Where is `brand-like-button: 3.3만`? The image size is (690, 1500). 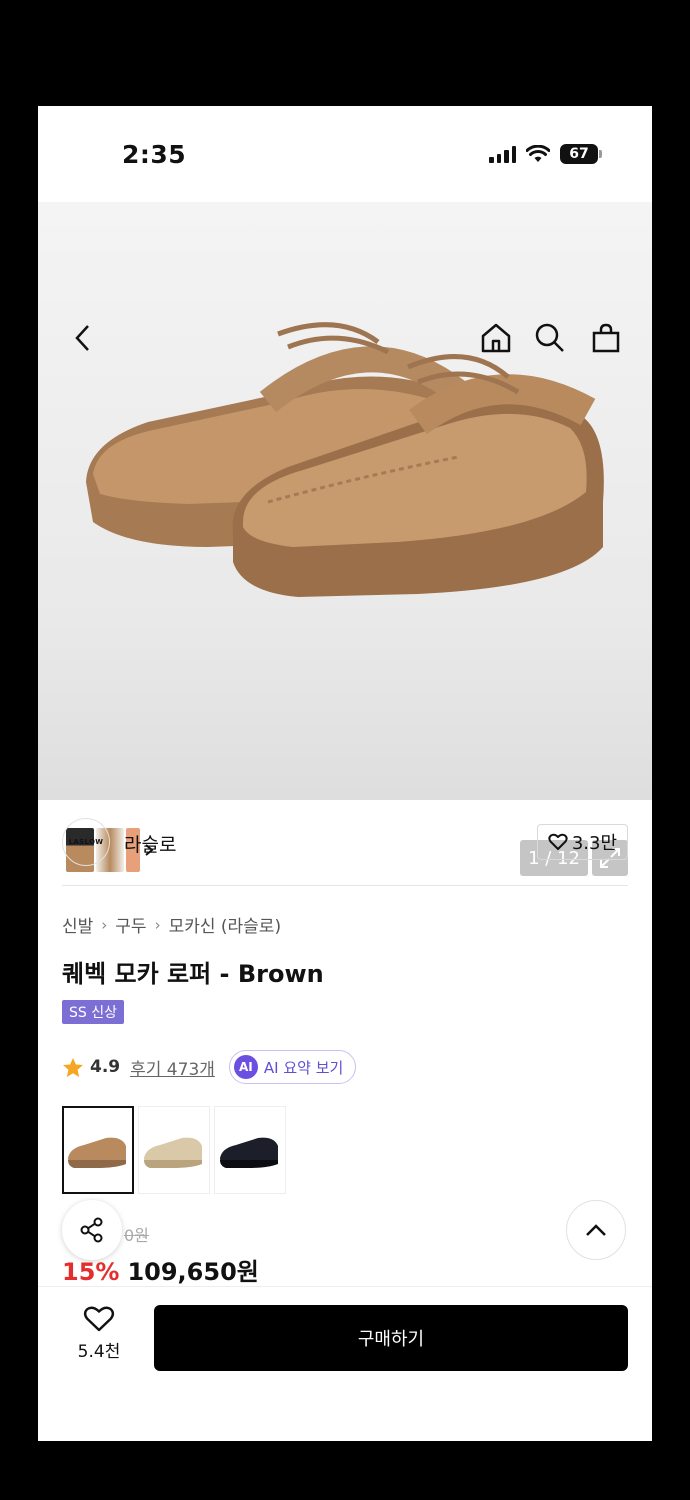 brand-like-button: 3.3만 is located at coordinates (582, 842).